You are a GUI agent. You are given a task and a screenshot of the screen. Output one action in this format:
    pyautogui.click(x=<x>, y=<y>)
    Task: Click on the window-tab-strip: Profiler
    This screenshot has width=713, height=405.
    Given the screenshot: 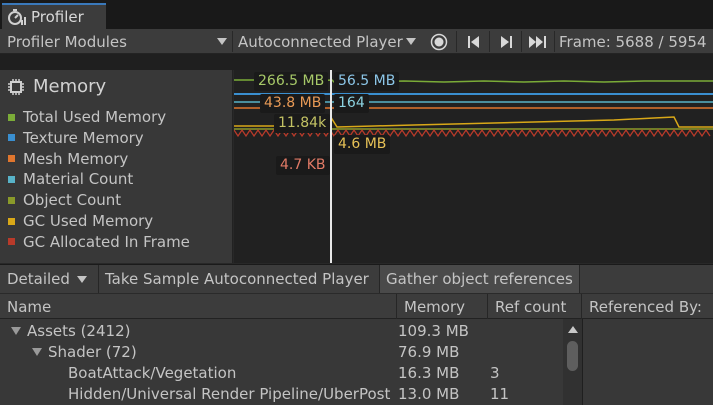 What is the action you would take?
    pyautogui.click(x=356, y=14)
    